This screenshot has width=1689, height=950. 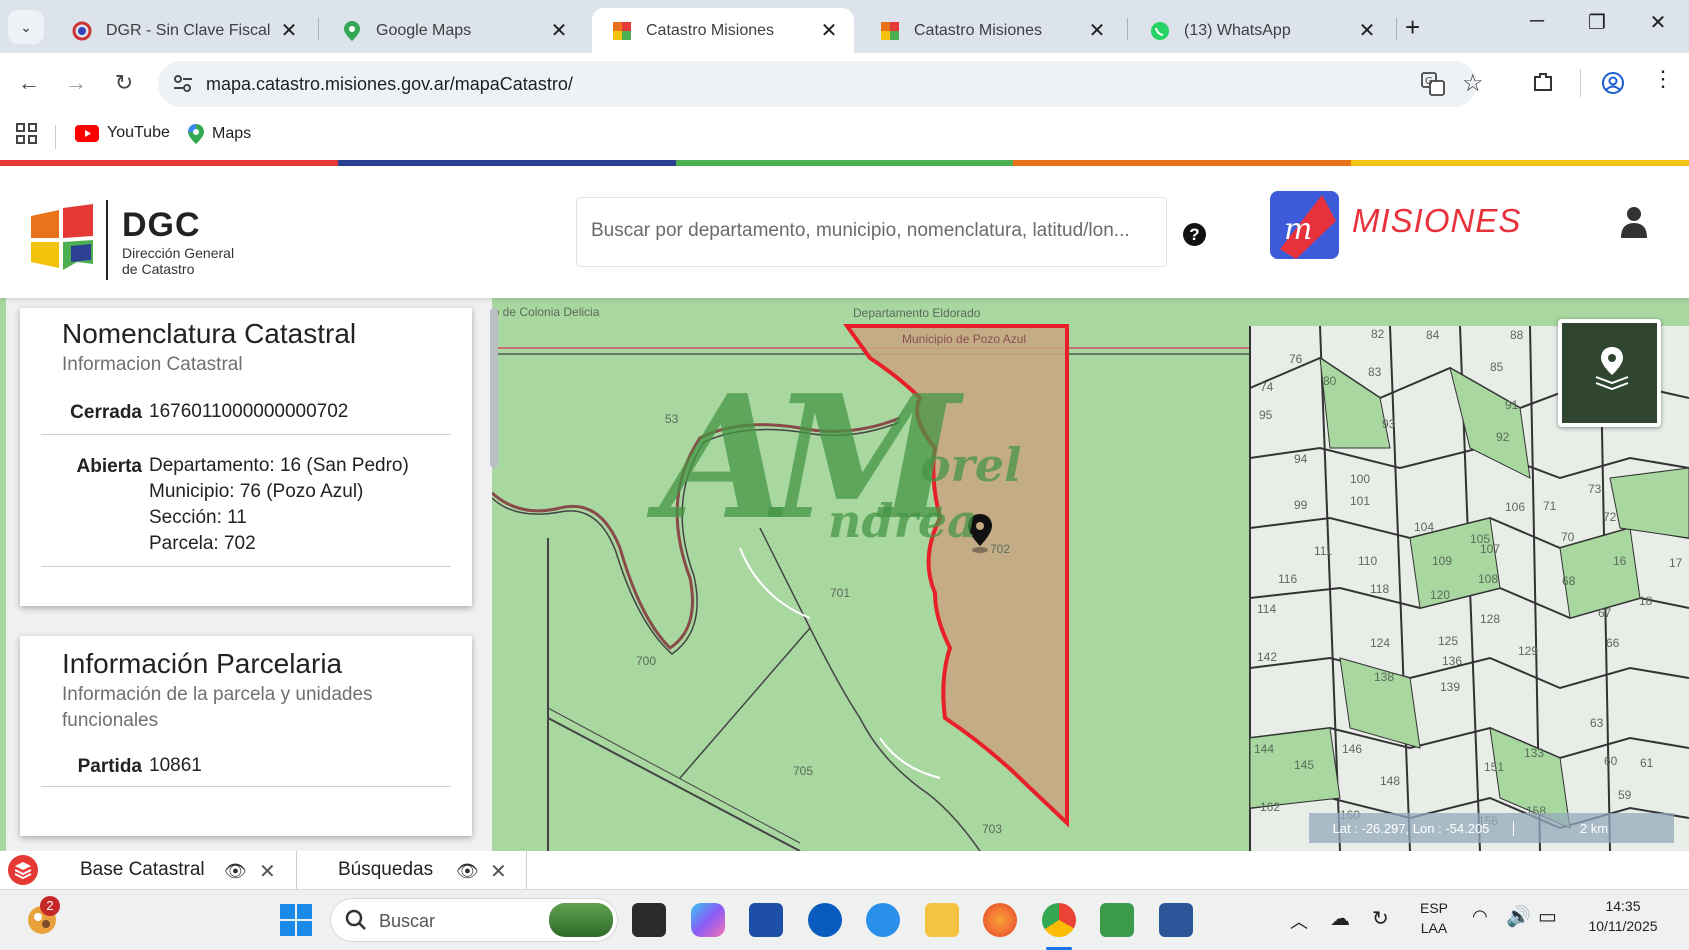 What do you see at coordinates (279, 465) in the screenshot?
I see `abierta-departamento: Departamento: 16 (San Pedro)` at bounding box center [279, 465].